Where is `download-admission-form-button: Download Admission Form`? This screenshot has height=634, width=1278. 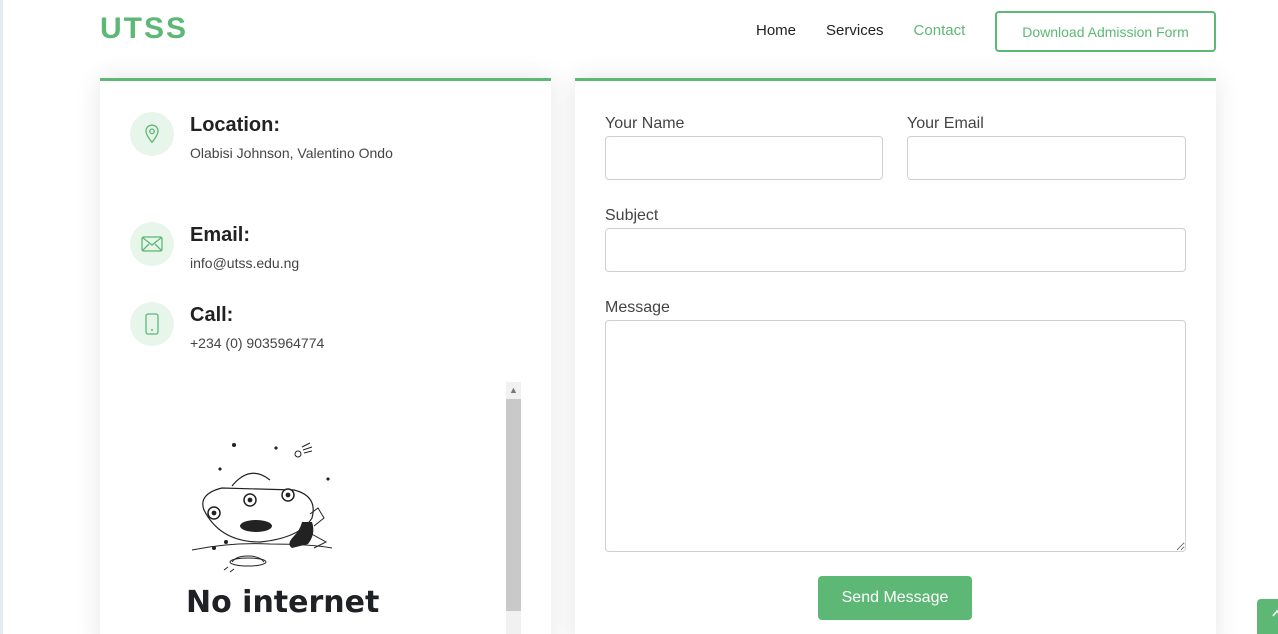
download-admission-form-button: Download Admission Form is located at coordinates (1105, 31).